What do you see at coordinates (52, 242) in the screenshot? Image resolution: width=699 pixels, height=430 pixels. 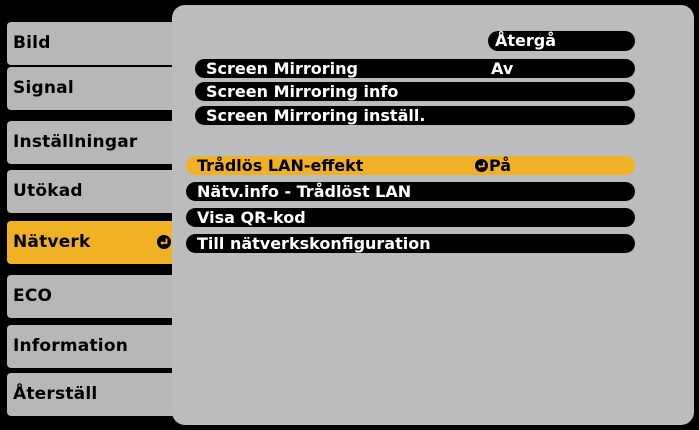 I see `tab-label: Nätverk` at bounding box center [52, 242].